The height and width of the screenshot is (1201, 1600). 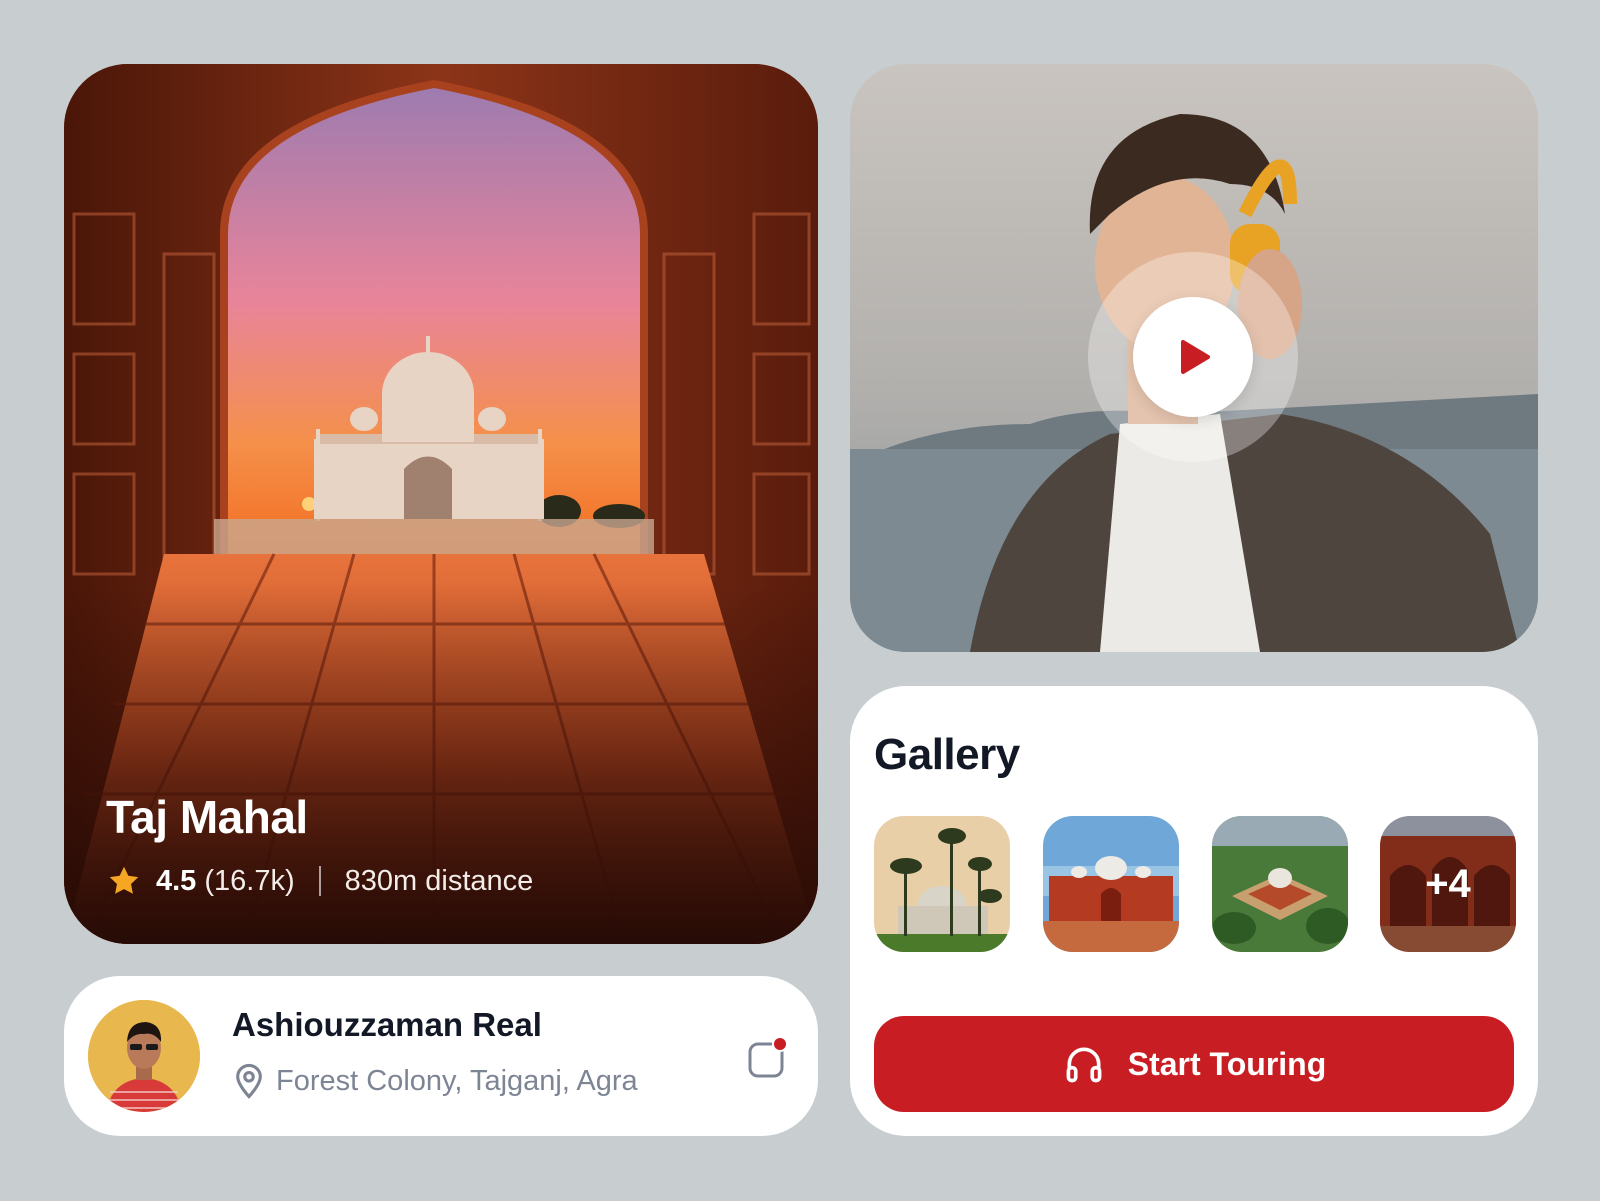 I want to click on guide-name: Ashiouzzaman Real, so click(x=387, y=1024).